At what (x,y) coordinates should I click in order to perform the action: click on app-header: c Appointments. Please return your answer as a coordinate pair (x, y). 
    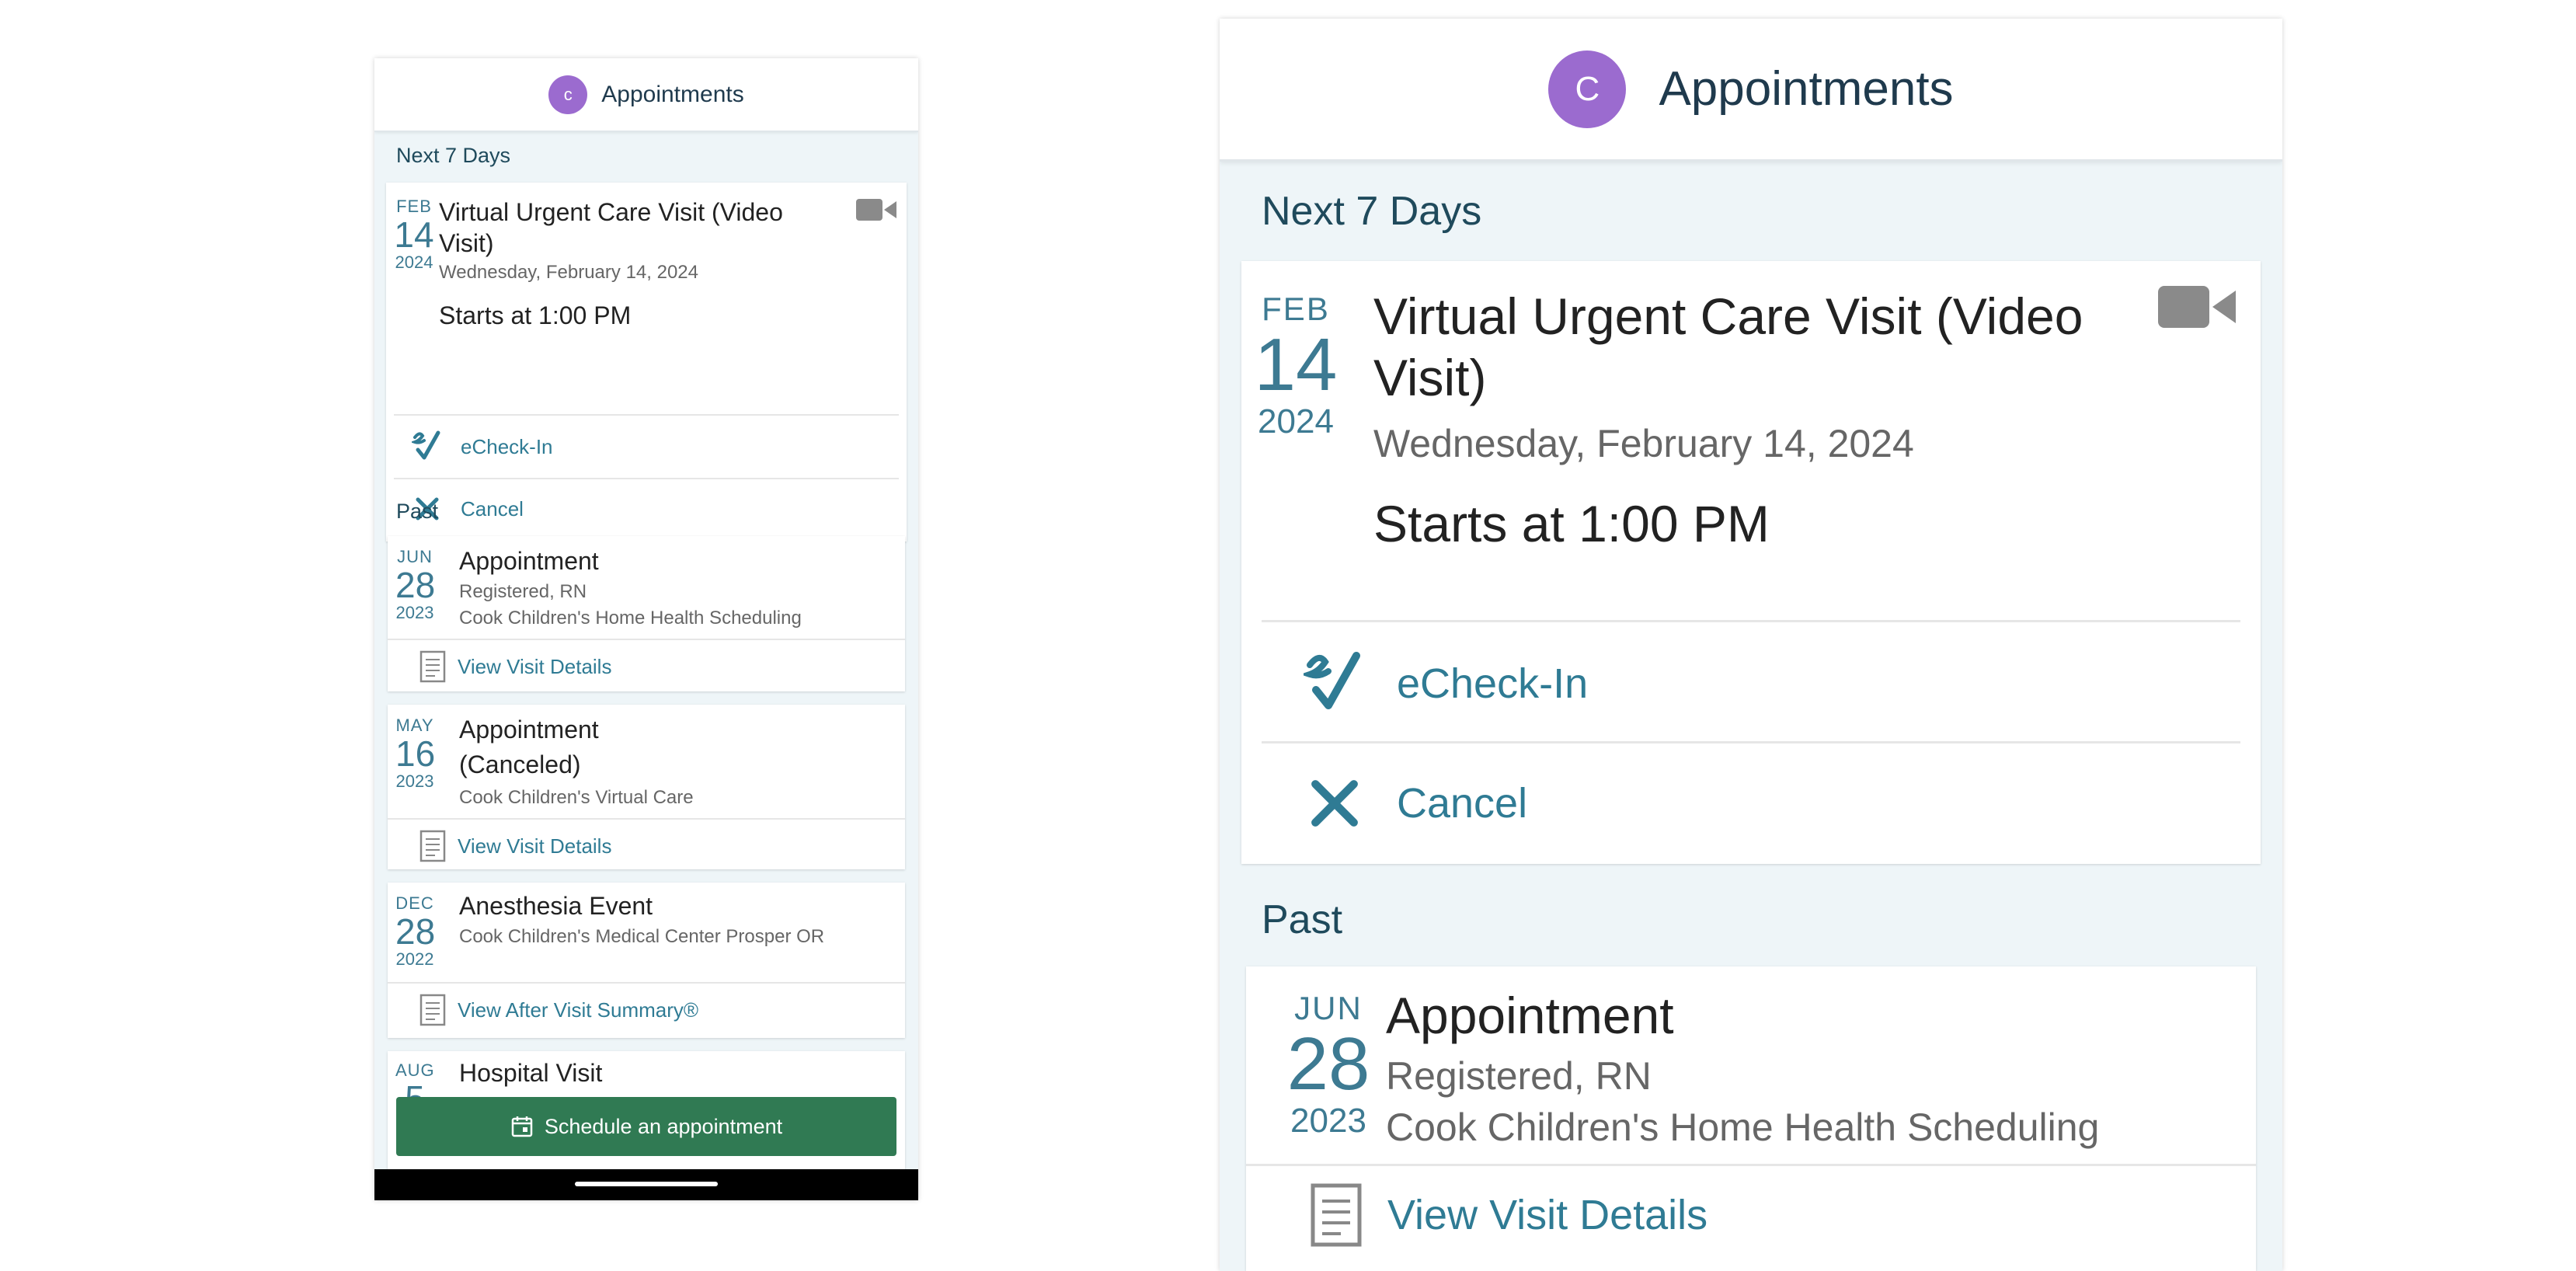
    Looking at the image, I should click on (646, 95).